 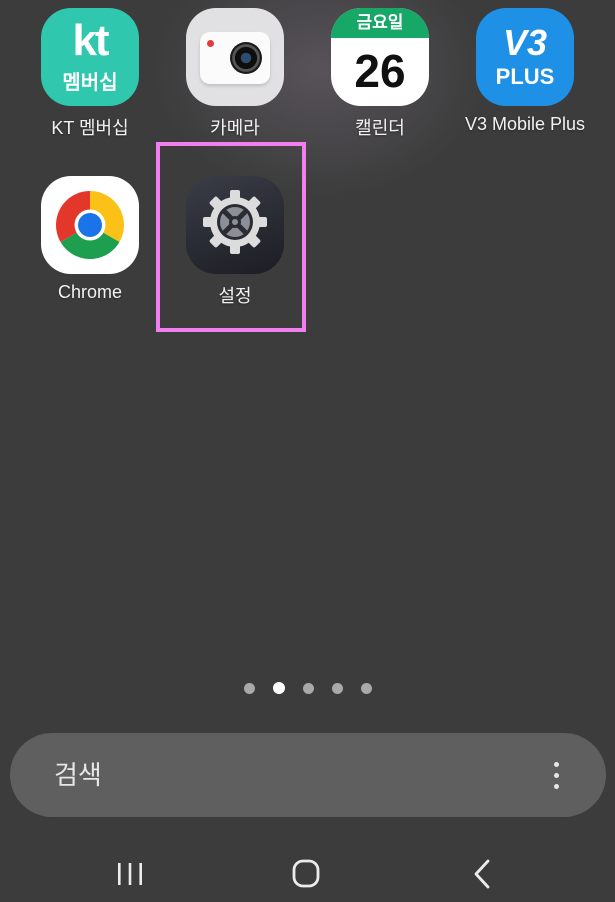 What do you see at coordinates (380, 71) in the screenshot?
I see `calendar-day: 26` at bounding box center [380, 71].